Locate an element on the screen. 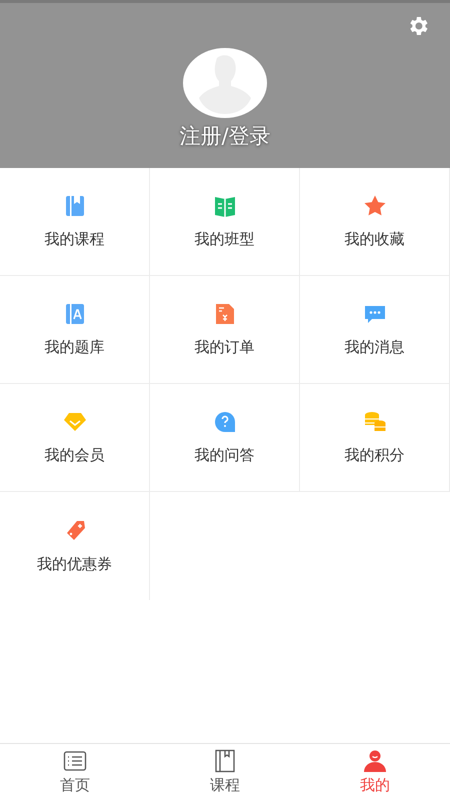 The width and height of the screenshot is (450, 800). coins-icon is located at coordinates (374, 422).